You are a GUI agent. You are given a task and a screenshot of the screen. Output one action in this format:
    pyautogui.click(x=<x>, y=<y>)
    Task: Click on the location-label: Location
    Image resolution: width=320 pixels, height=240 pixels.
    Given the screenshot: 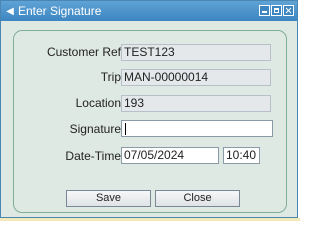 What is the action you would take?
    pyautogui.click(x=98, y=103)
    